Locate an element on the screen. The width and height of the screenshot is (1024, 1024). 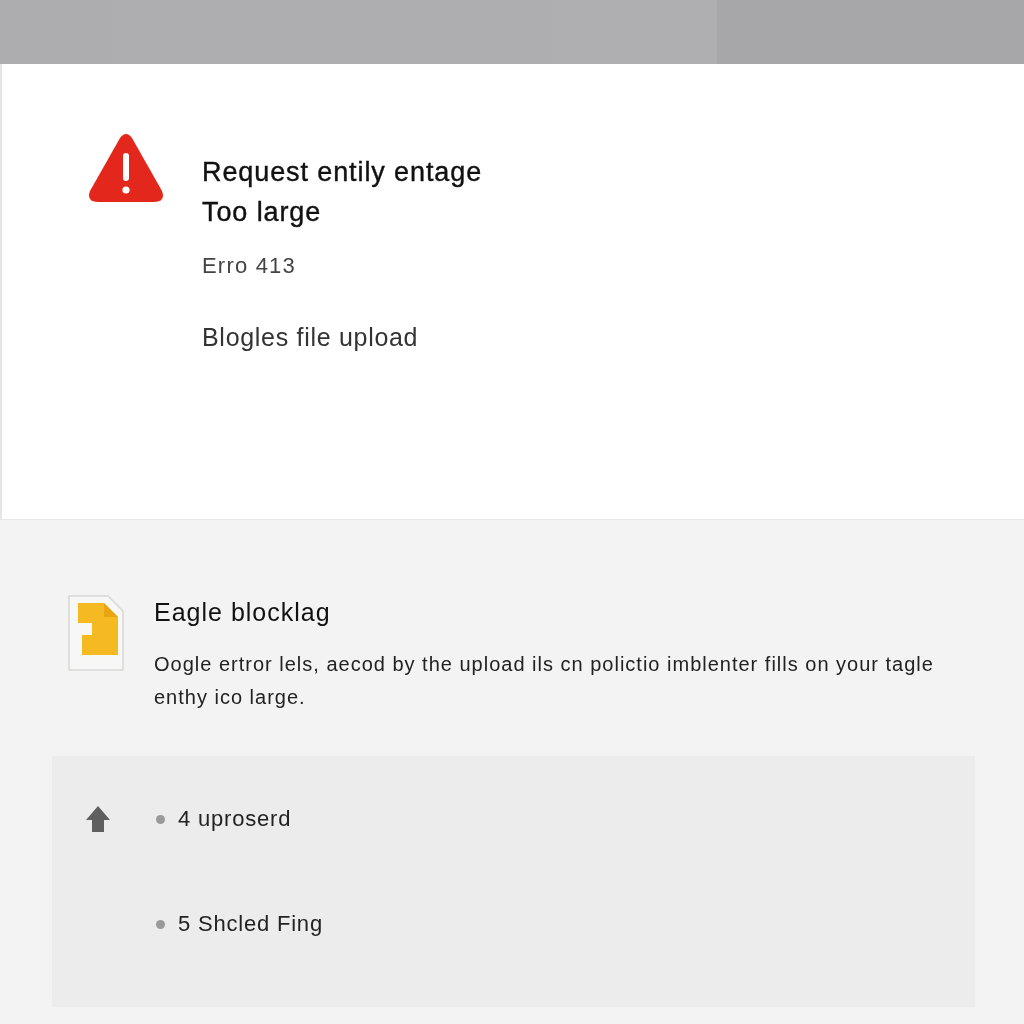
panel-item-text: 5 Shcled Fing is located at coordinates (250, 924).